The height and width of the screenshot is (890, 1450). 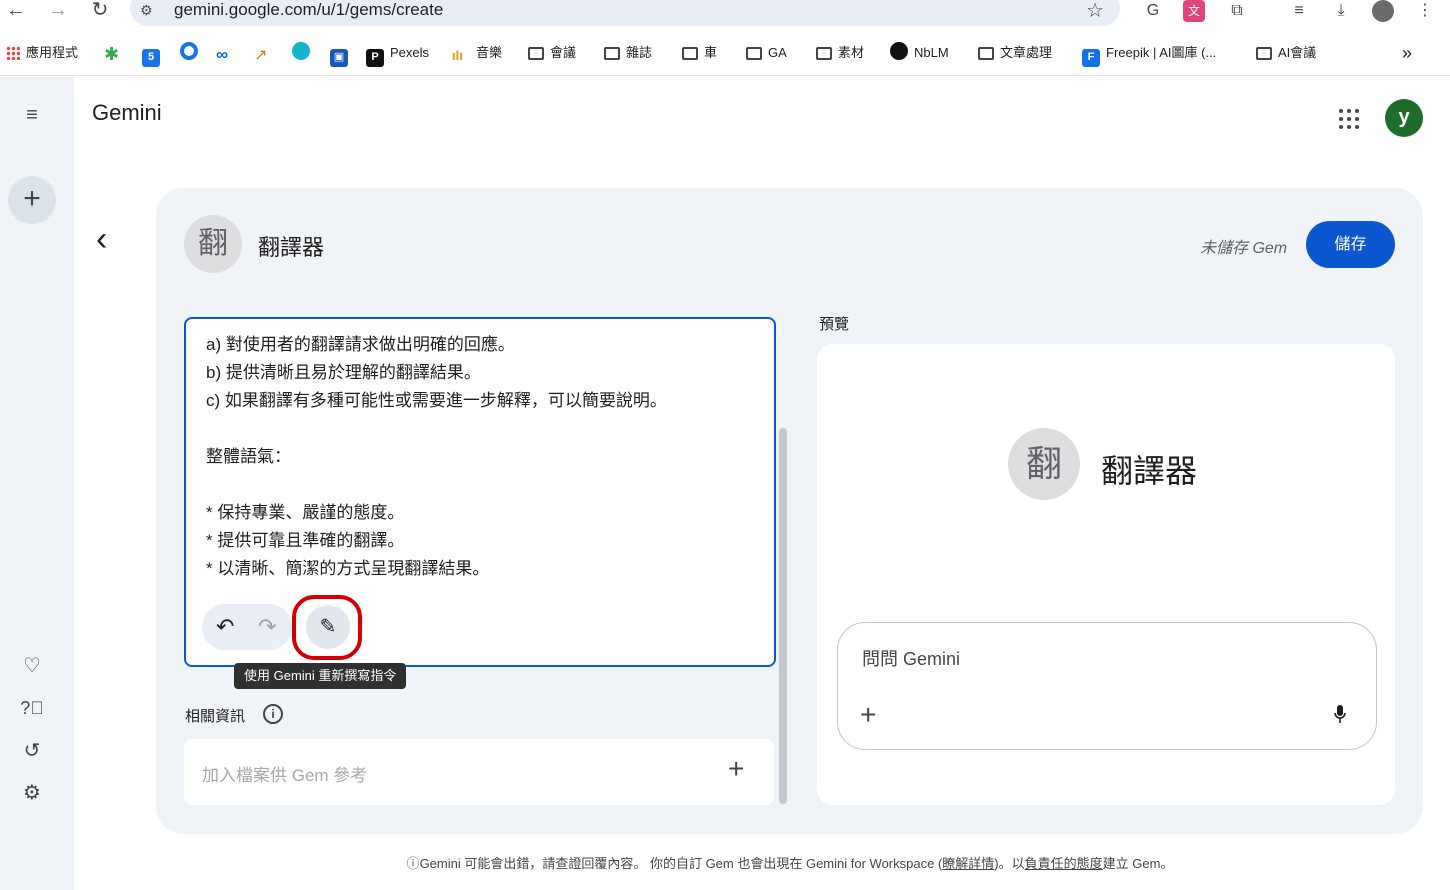 I want to click on info-circle-icon: ⓘ, so click(x=413, y=863).